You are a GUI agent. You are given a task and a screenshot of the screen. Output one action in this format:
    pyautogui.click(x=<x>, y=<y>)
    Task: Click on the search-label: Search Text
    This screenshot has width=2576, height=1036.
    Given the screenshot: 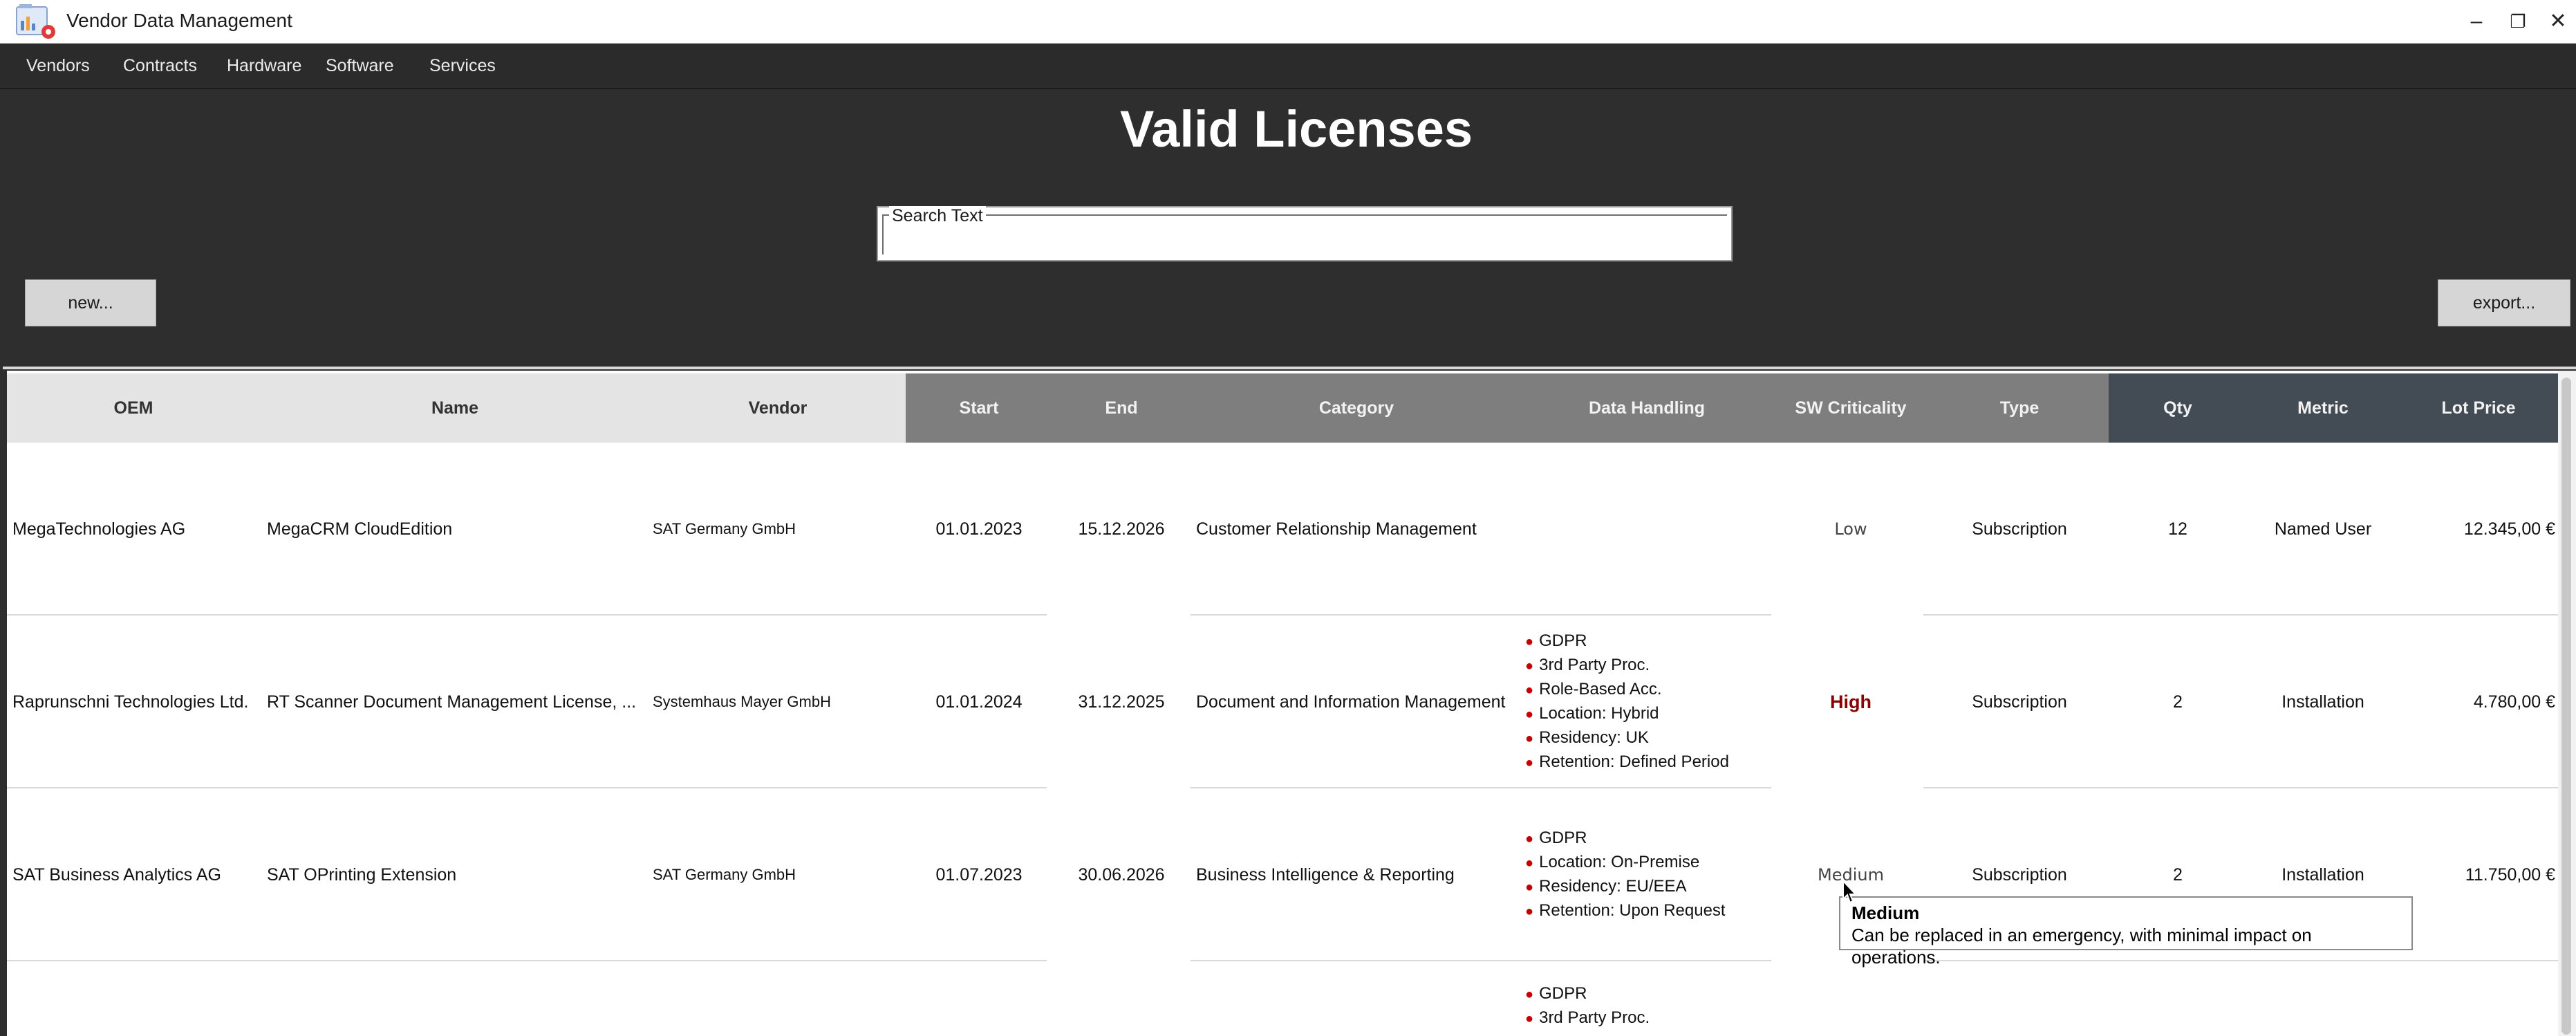 What is the action you would take?
    pyautogui.click(x=937, y=216)
    